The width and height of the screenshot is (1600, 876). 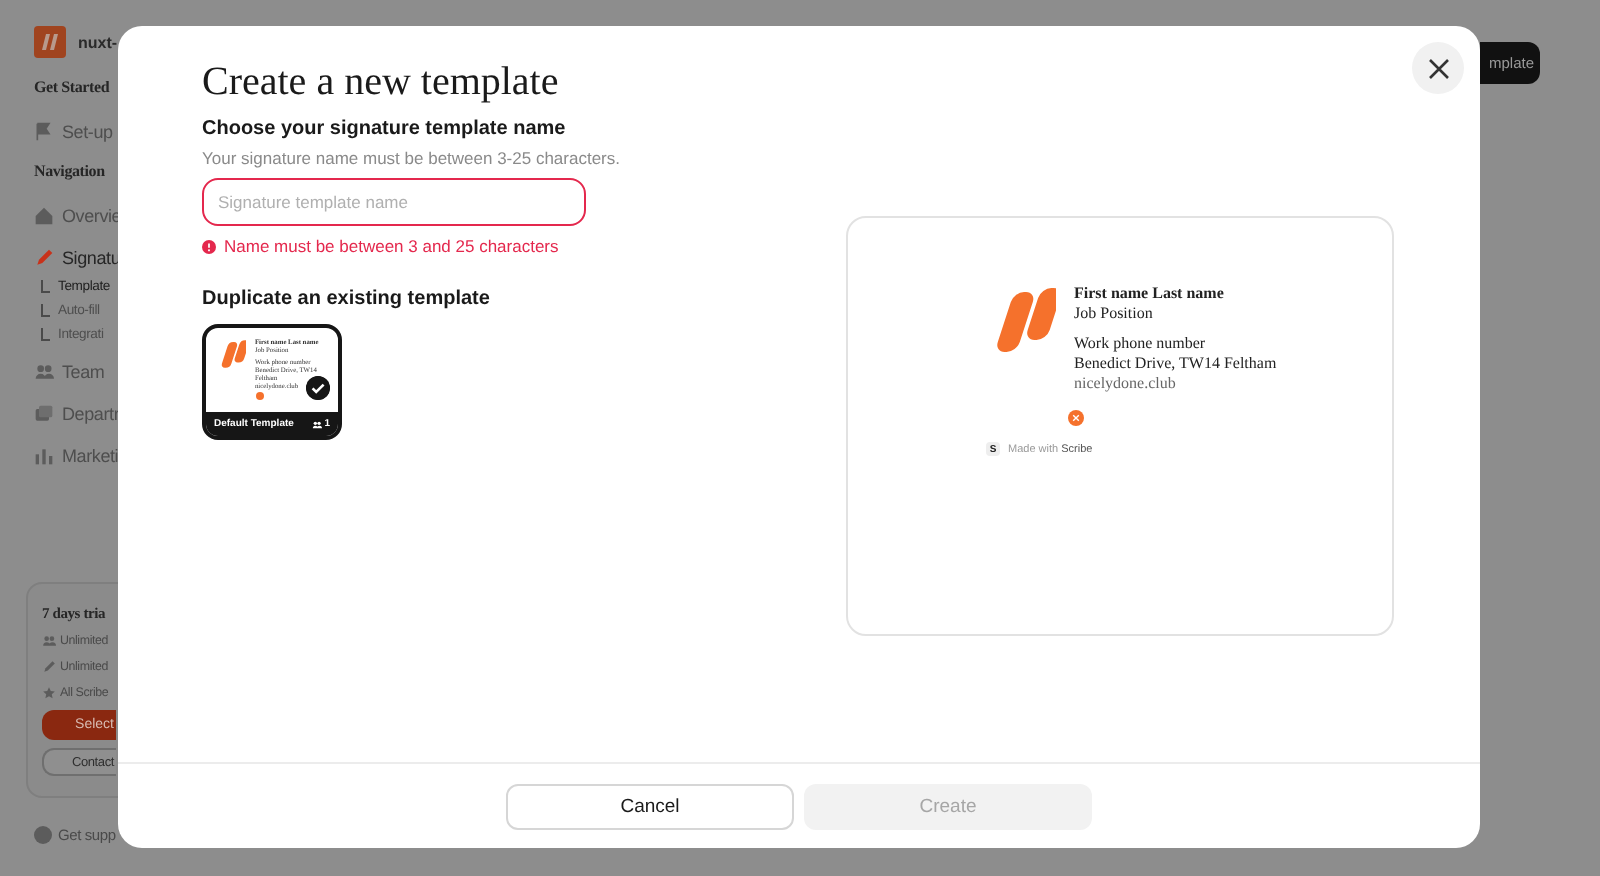 What do you see at coordinates (83, 372) in the screenshot?
I see `sidebar-item: Team` at bounding box center [83, 372].